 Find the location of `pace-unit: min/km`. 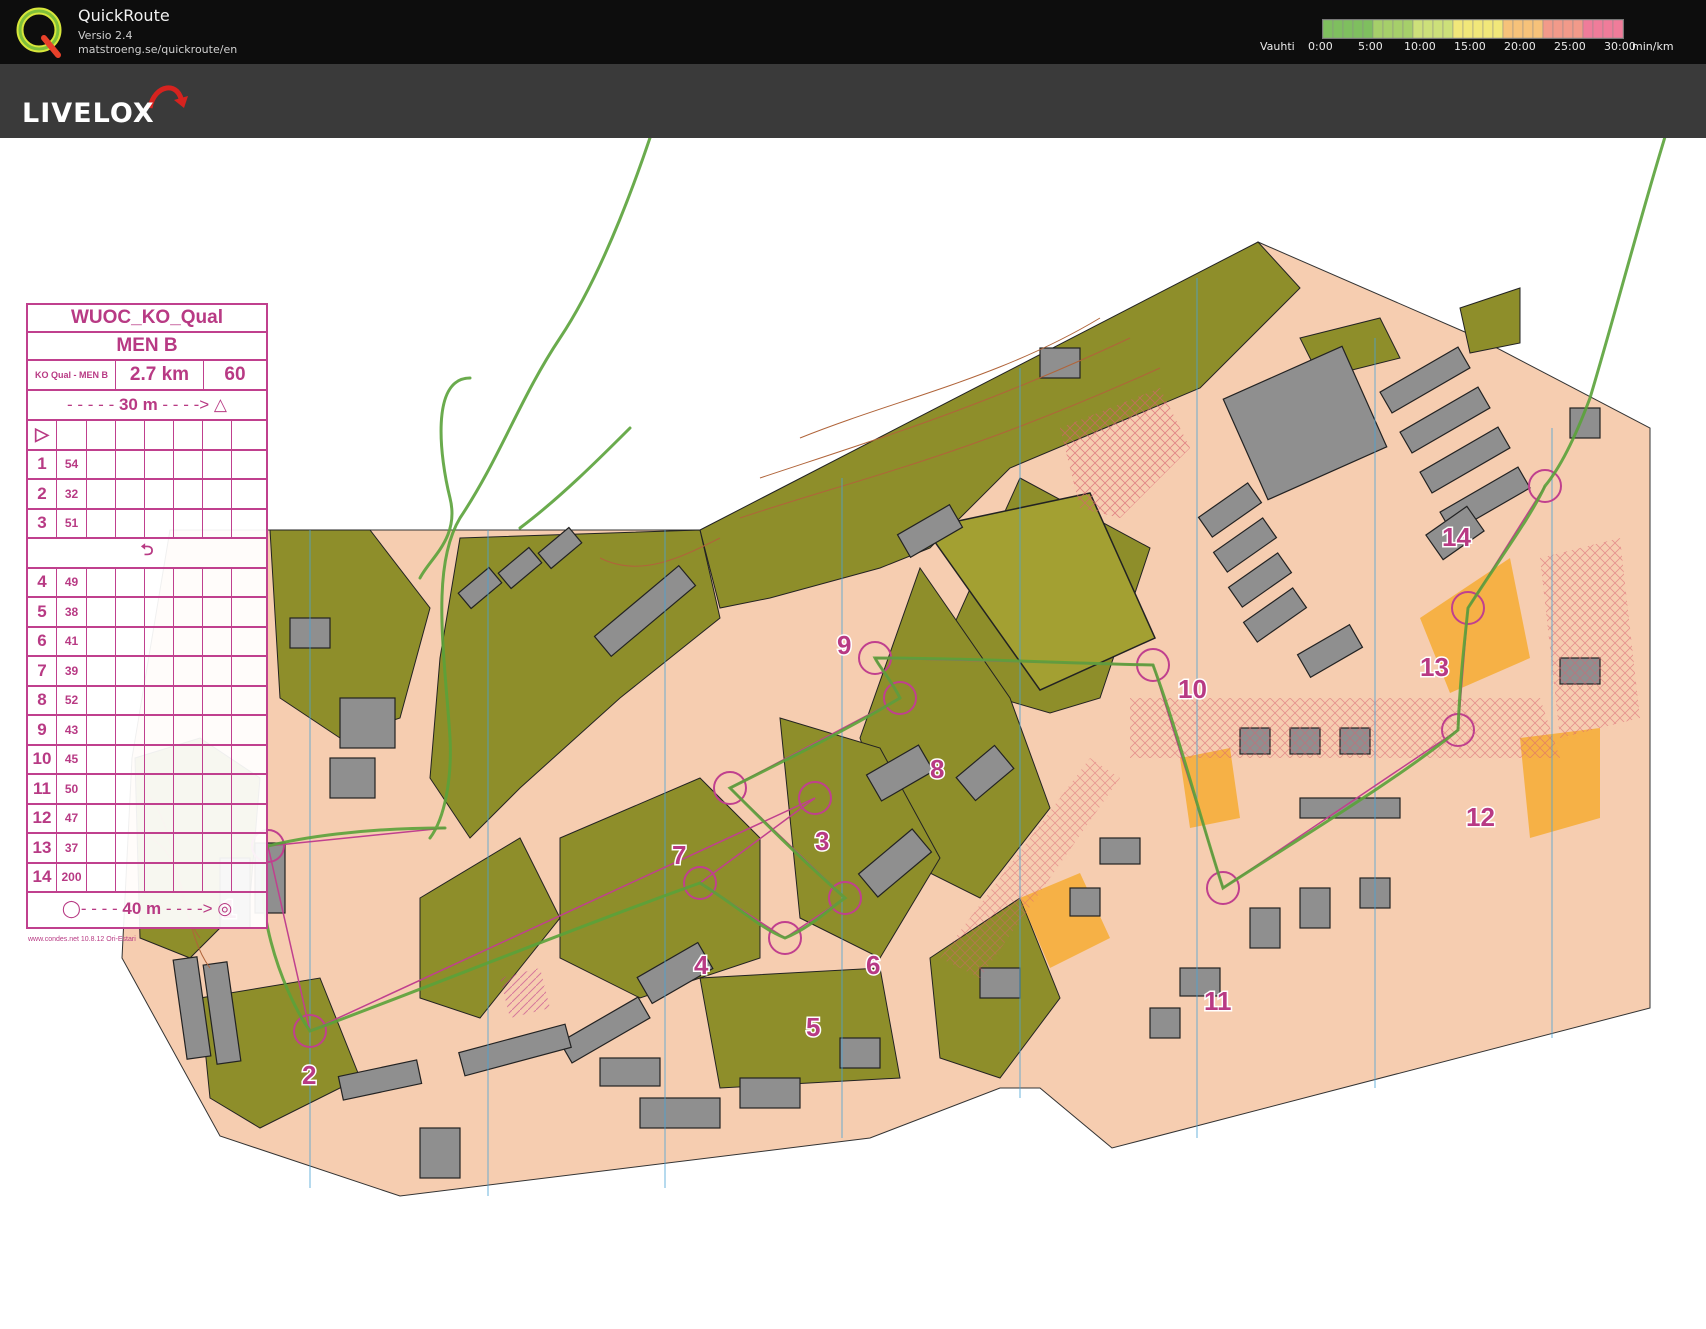

pace-unit: min/km is located at coordinates (1653, 46).